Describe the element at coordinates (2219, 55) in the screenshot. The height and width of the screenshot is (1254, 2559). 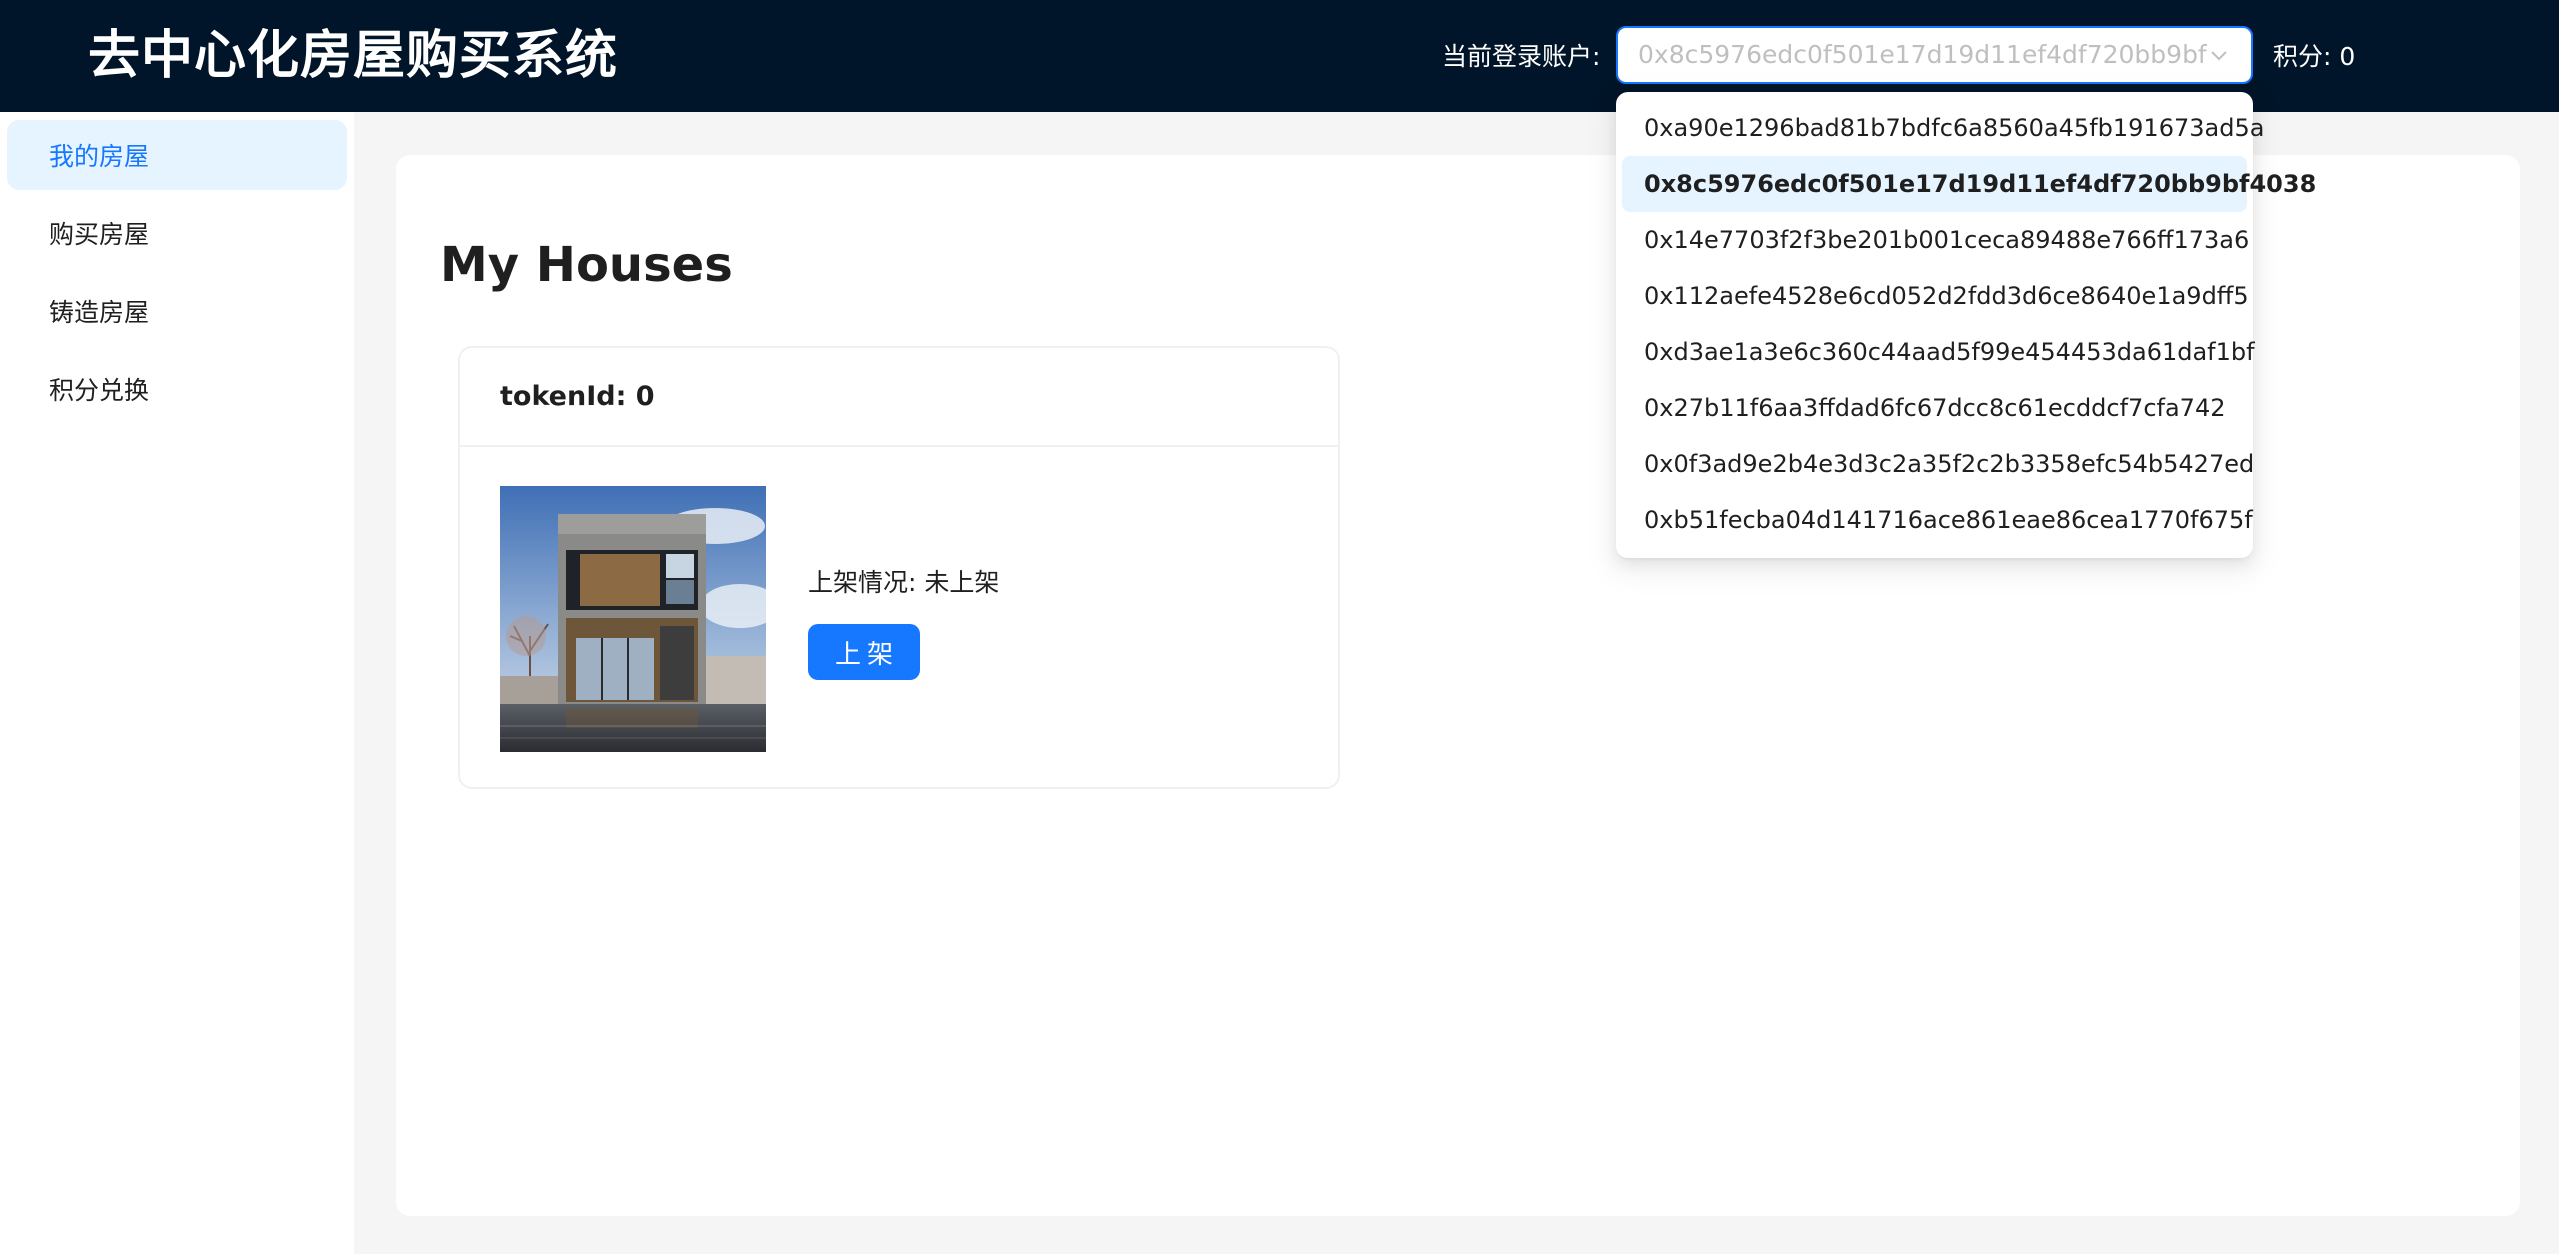
I see `chevron-down-icon` at that location.